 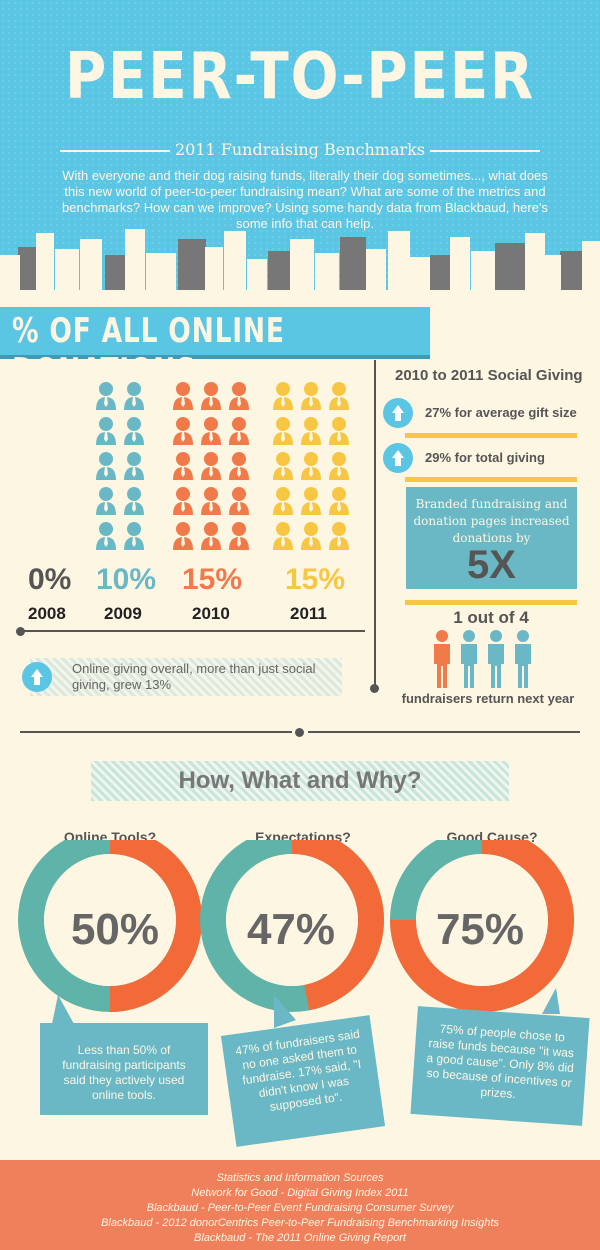 I want to click on stat-average-gift: 27% for average gift size, so click(x=501, y=412).